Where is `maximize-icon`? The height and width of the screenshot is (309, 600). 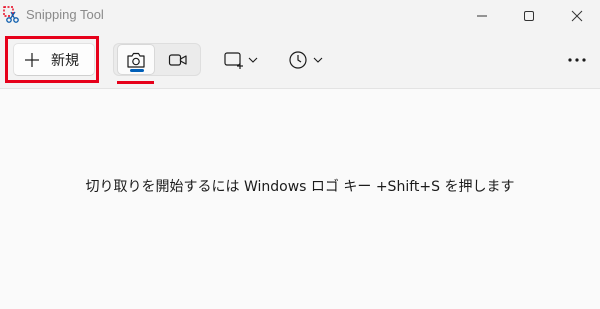
maximize-icon is located at coordinates (529, 16).